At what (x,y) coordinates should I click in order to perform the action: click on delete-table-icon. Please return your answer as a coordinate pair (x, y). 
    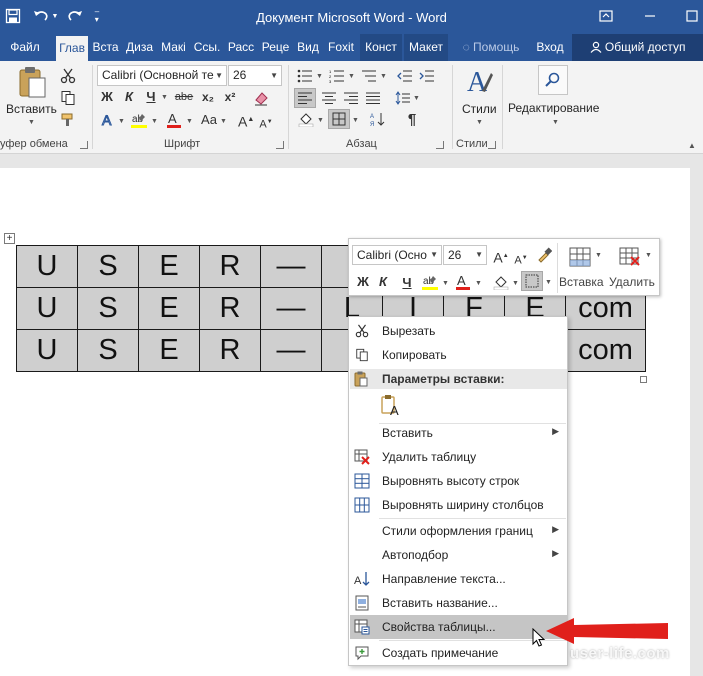
    Looking at the image, I should click on (630, 257).